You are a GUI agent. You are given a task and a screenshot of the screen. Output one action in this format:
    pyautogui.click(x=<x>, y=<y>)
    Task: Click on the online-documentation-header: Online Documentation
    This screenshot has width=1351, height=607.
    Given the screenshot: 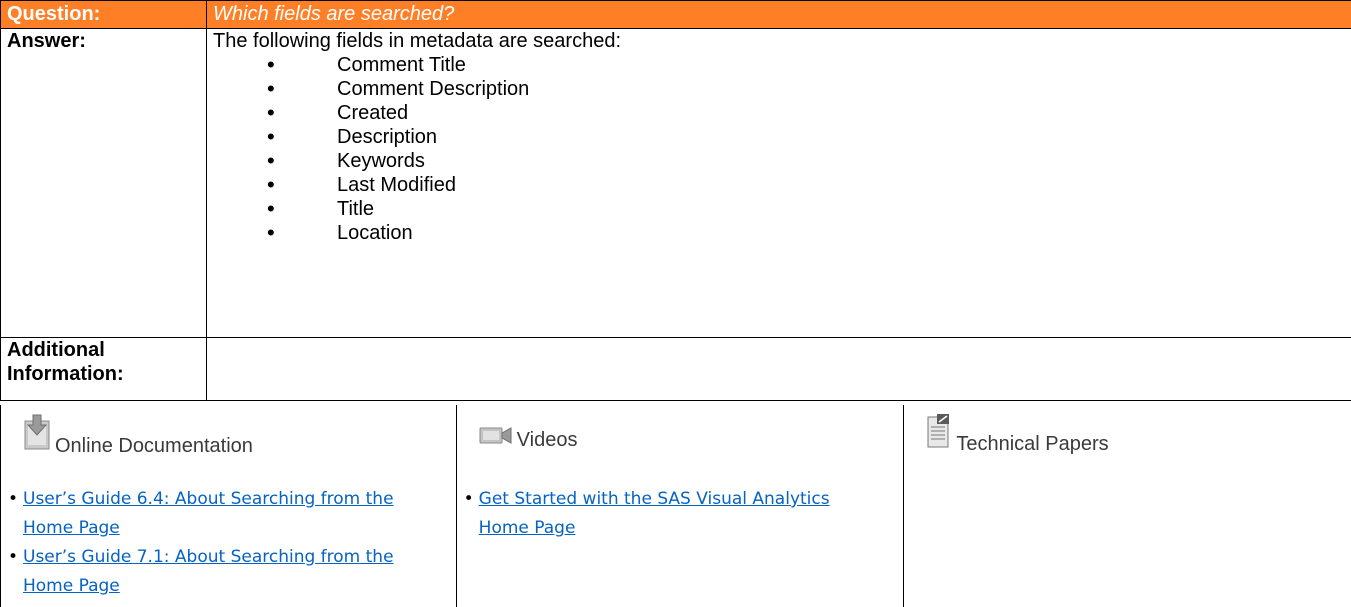 What is the action you would take?
    pyautogui.click(x=138, y=435)
    